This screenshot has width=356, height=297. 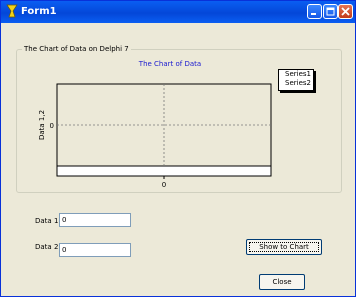 I want to click on maximize-icon, so click(x=330, y=11).